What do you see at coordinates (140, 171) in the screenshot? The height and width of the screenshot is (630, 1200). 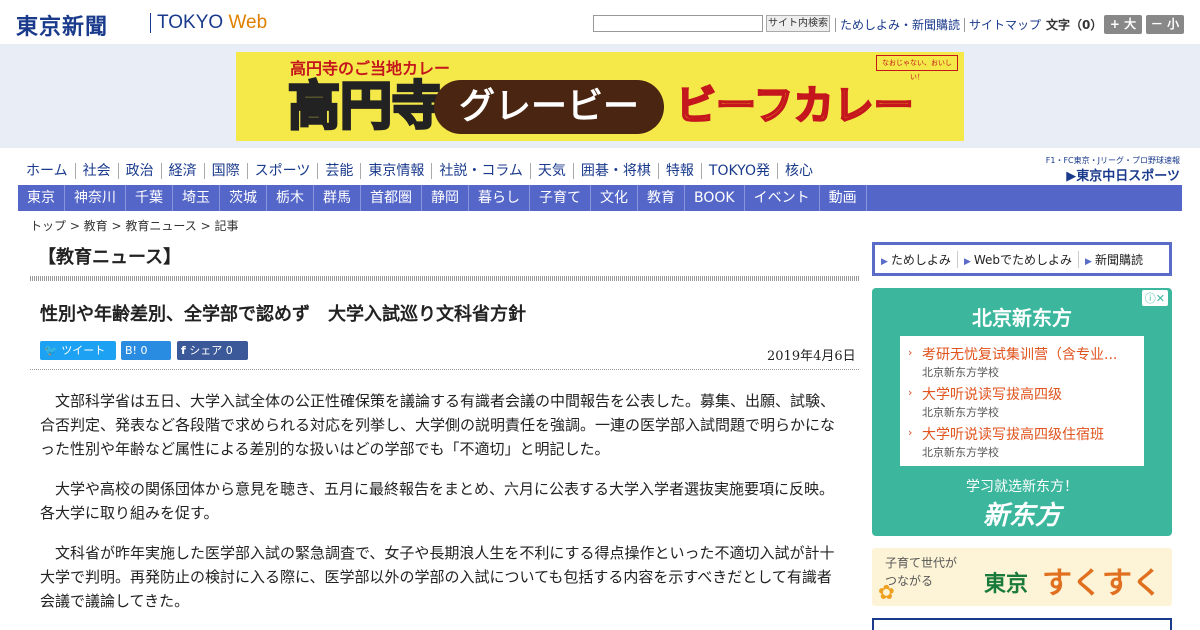 I see `nav-item: 政治` at bounding box center [140, 171].